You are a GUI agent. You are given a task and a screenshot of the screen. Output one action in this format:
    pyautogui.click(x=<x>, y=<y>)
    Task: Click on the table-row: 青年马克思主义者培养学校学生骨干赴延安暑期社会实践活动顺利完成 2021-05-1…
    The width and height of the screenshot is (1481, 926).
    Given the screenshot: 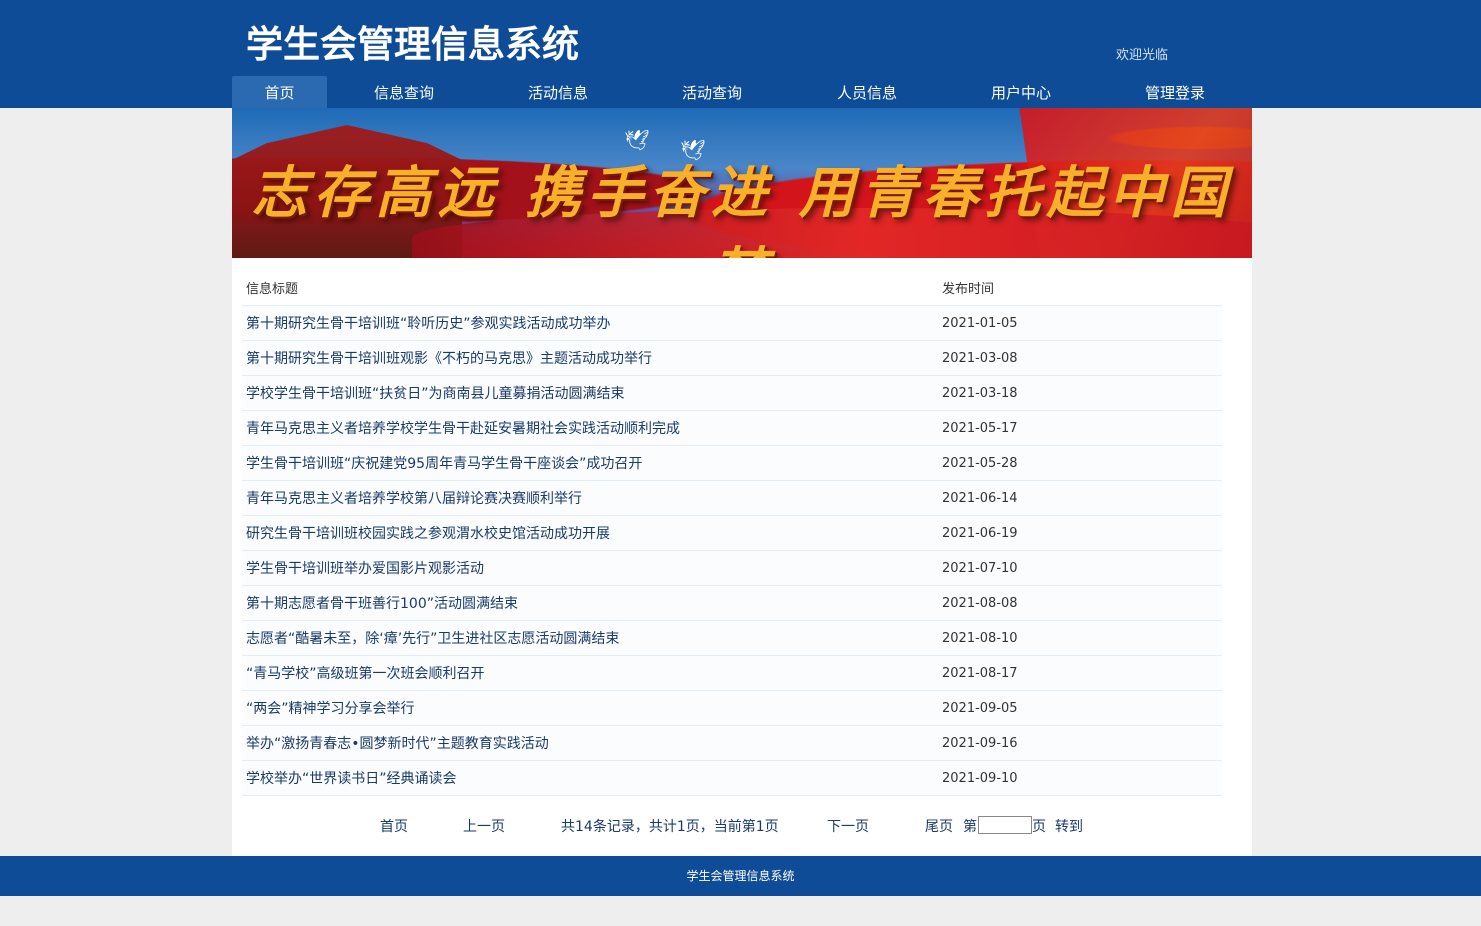 What is the action you would take?
    pyautogui.click(x=732, y=428)
    